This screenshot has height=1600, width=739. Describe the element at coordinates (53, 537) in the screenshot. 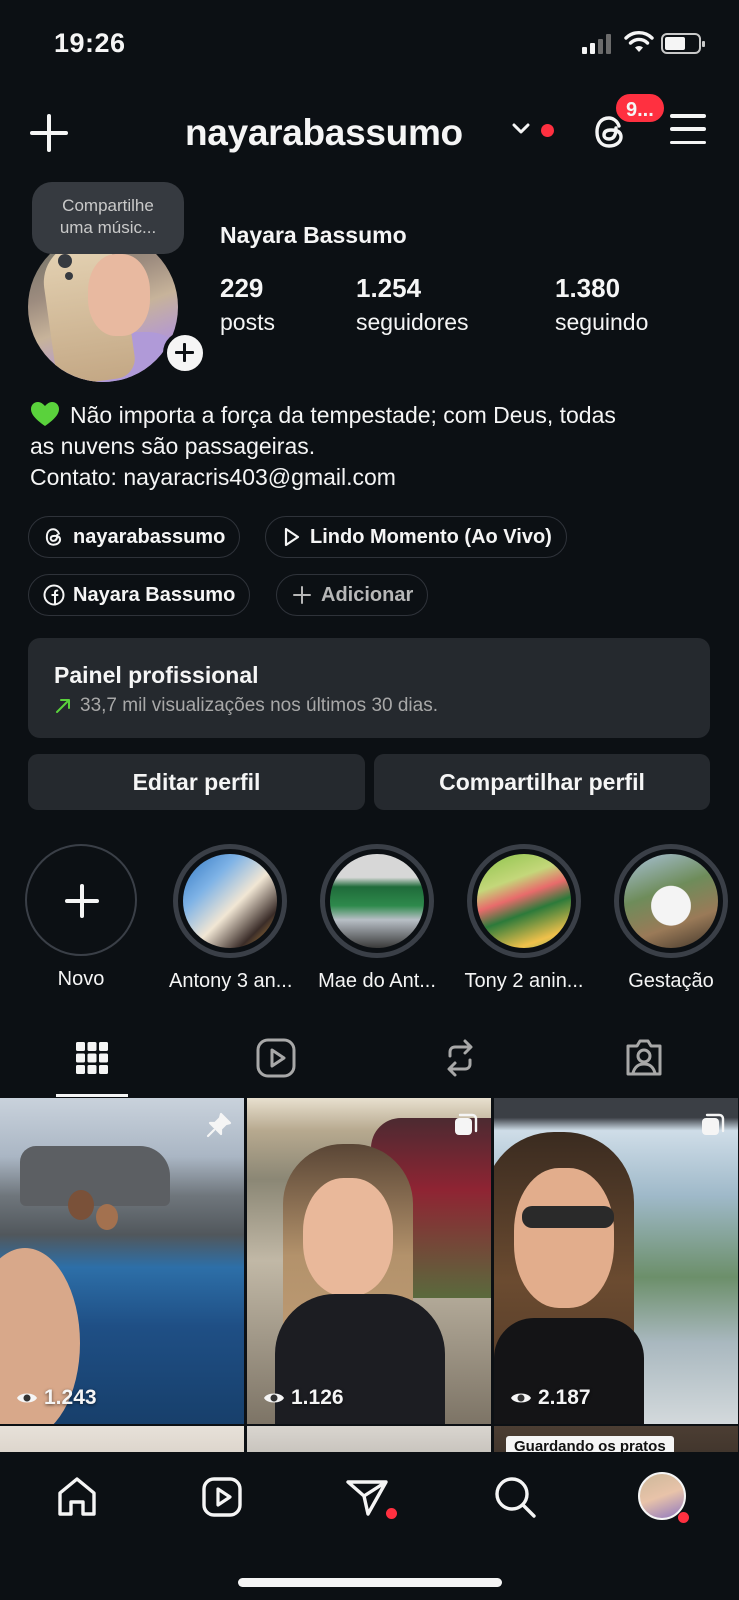

I see `threads-icon` at that location.